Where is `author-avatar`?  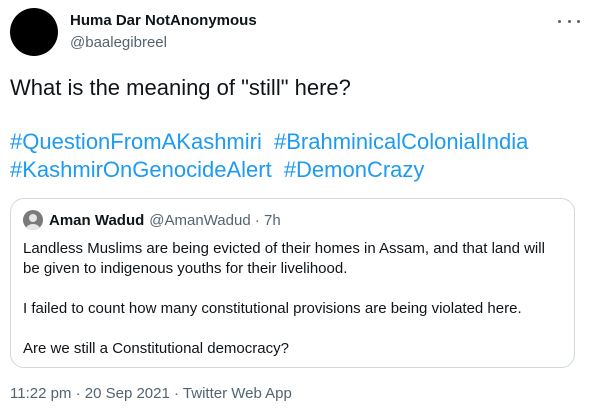 author-avatar is located at coordinates (34, 32).